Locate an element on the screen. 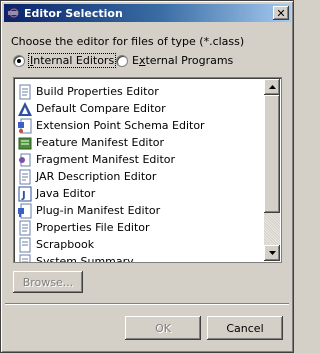 The width and height of the screenshot is (320, 353). list-item-label: Feature Manifest Editor is located at coordinates (100, 142).